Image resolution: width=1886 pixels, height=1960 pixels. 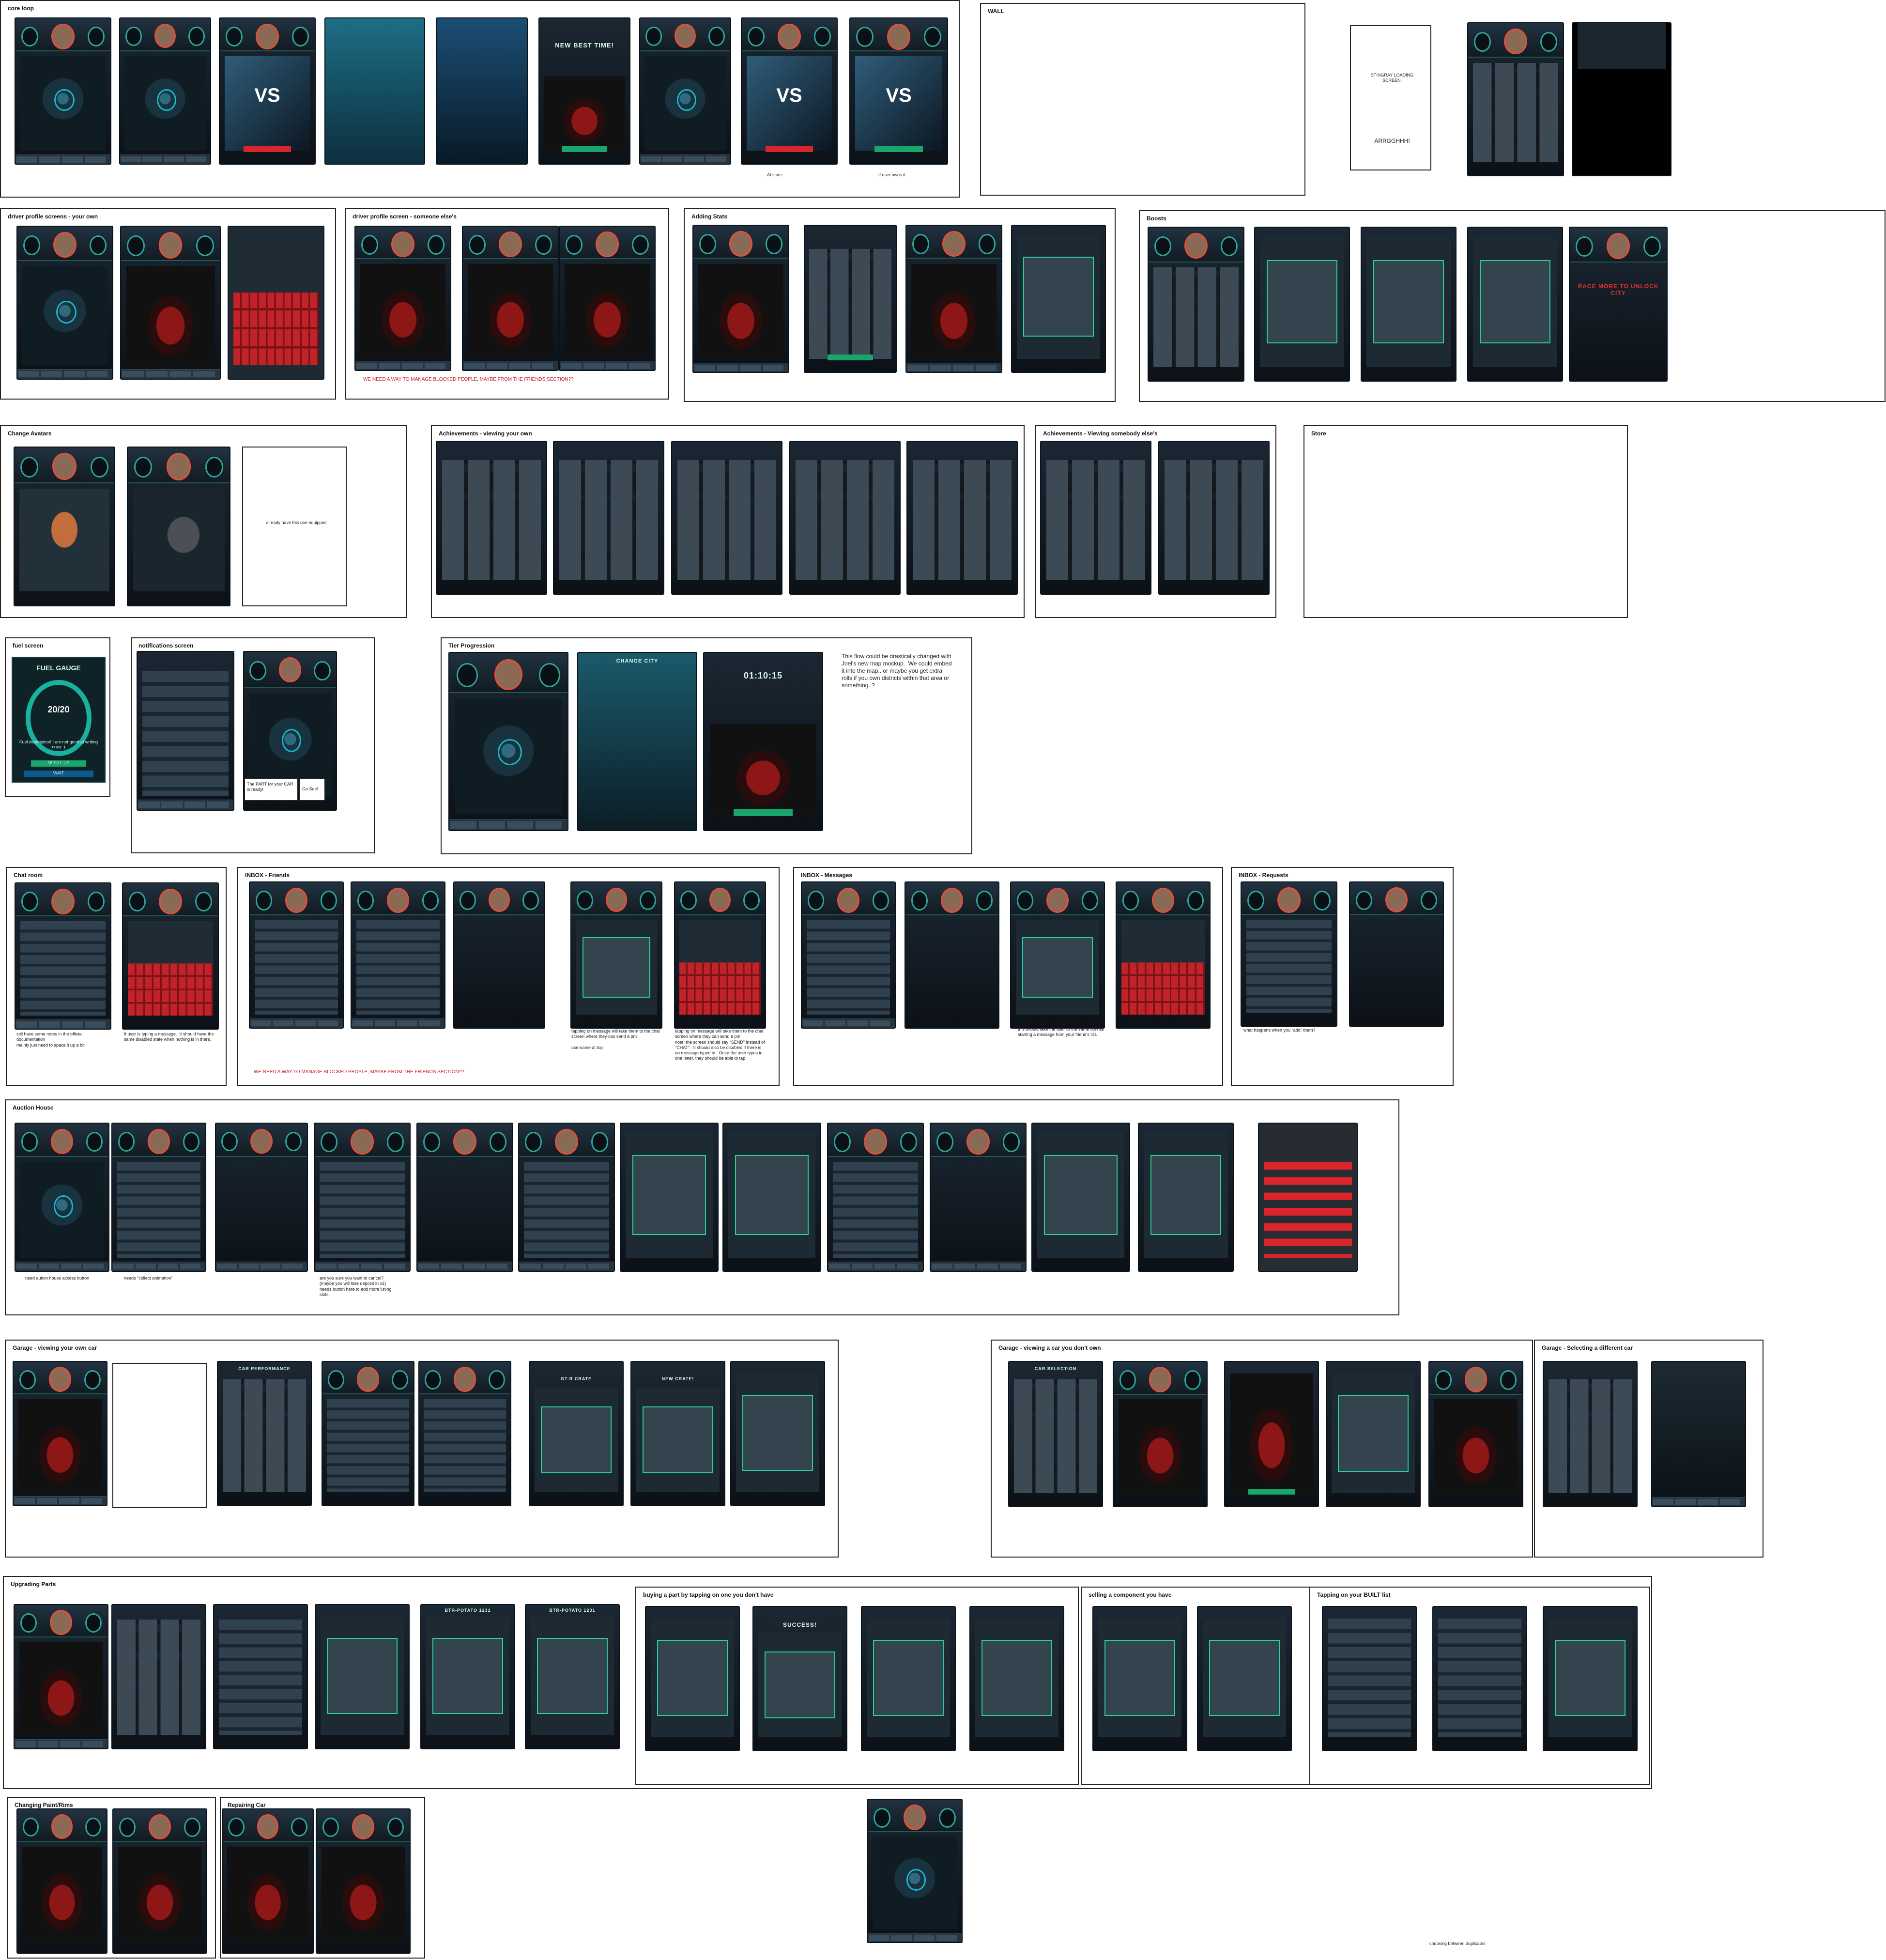 I want to click on screen-versus, so click(x=267, y=91).